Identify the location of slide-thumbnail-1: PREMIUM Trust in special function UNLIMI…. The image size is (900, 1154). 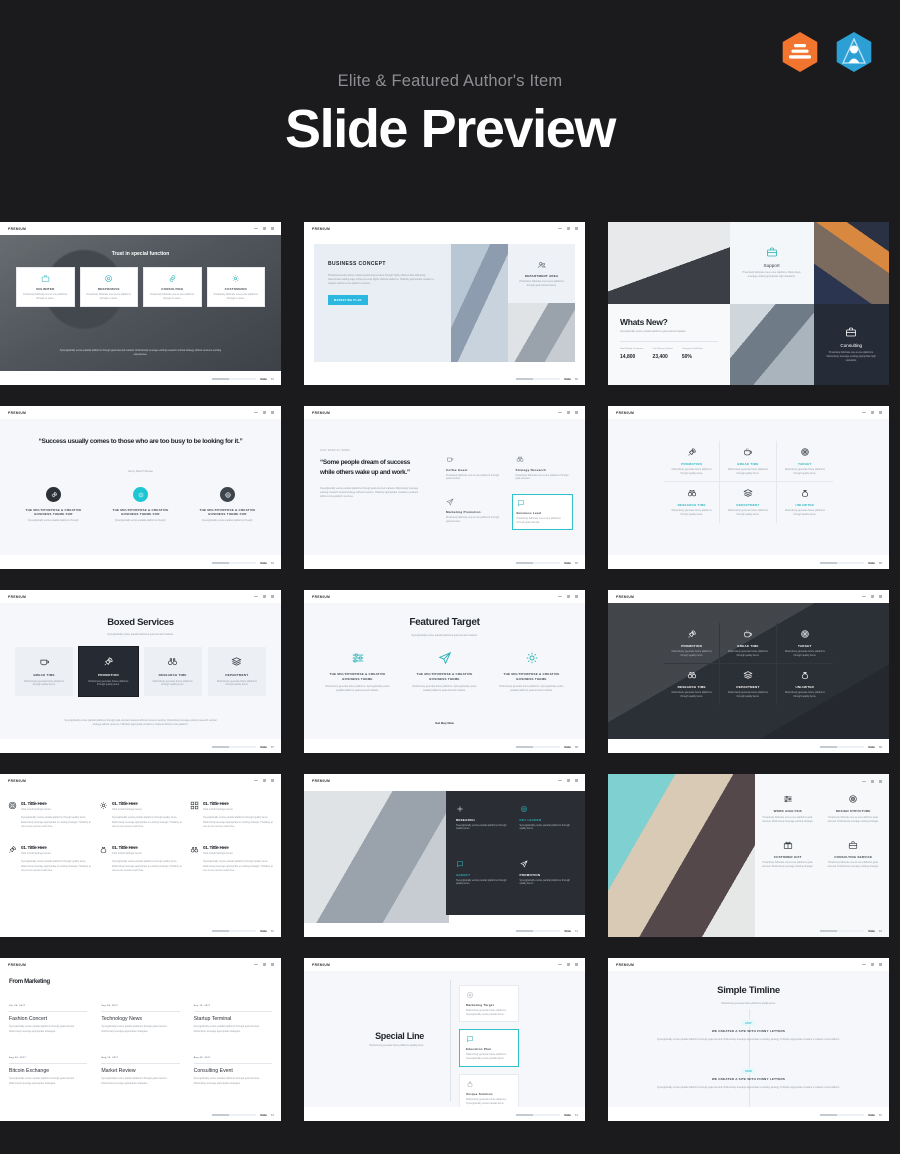
(140, 303).